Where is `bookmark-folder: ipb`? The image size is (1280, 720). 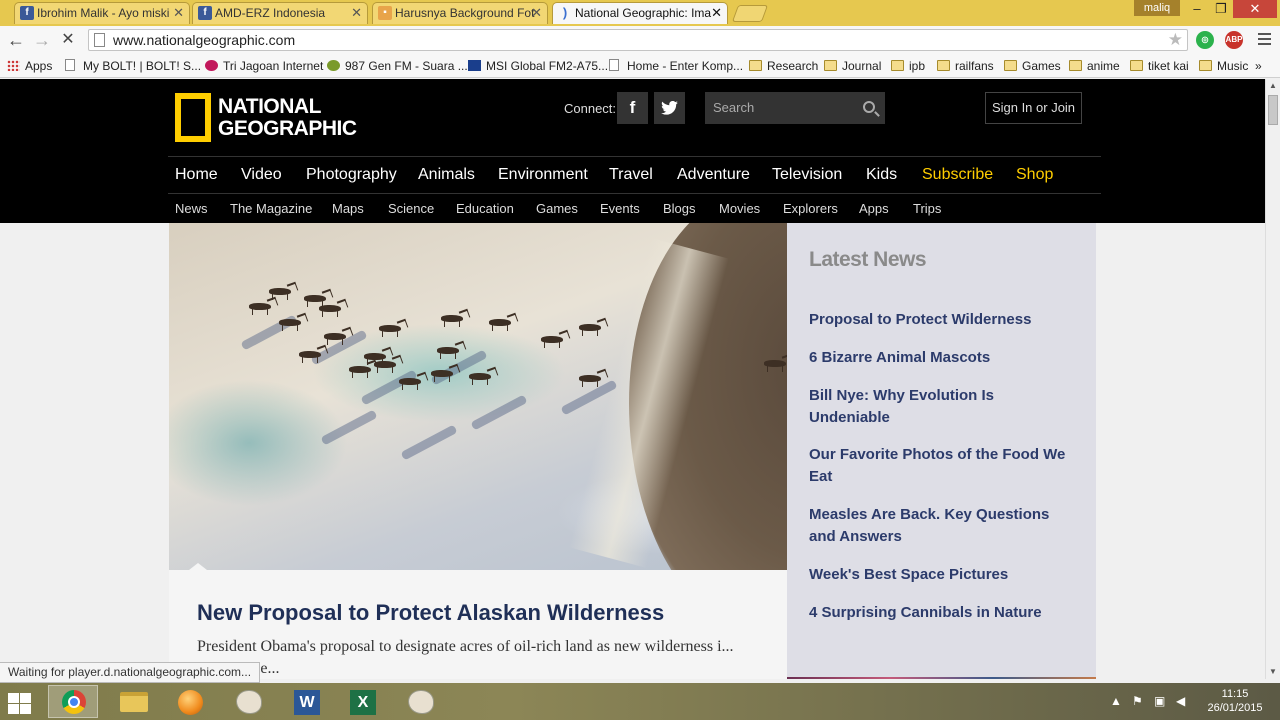 bookmark-folder: ipb is located at coordinates (908, 66).